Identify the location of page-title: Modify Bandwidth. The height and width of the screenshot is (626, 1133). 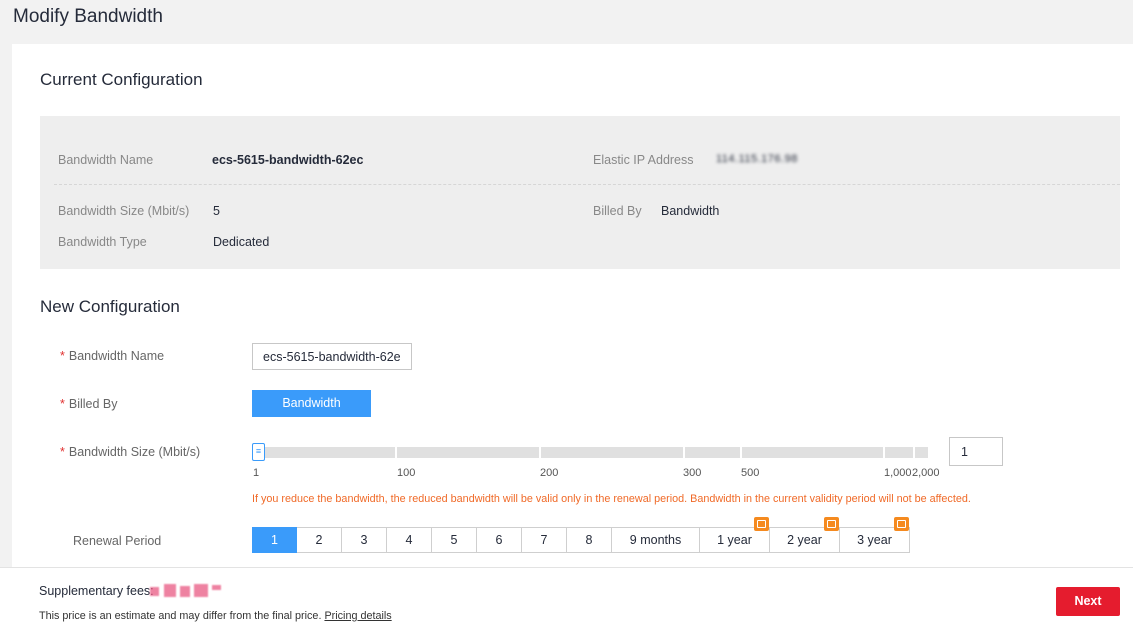
(88, 16).